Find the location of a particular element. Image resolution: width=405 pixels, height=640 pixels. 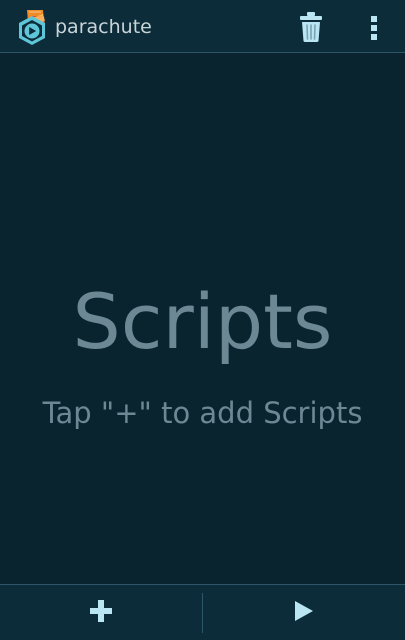

run-button is located at coordinates (304, 612).